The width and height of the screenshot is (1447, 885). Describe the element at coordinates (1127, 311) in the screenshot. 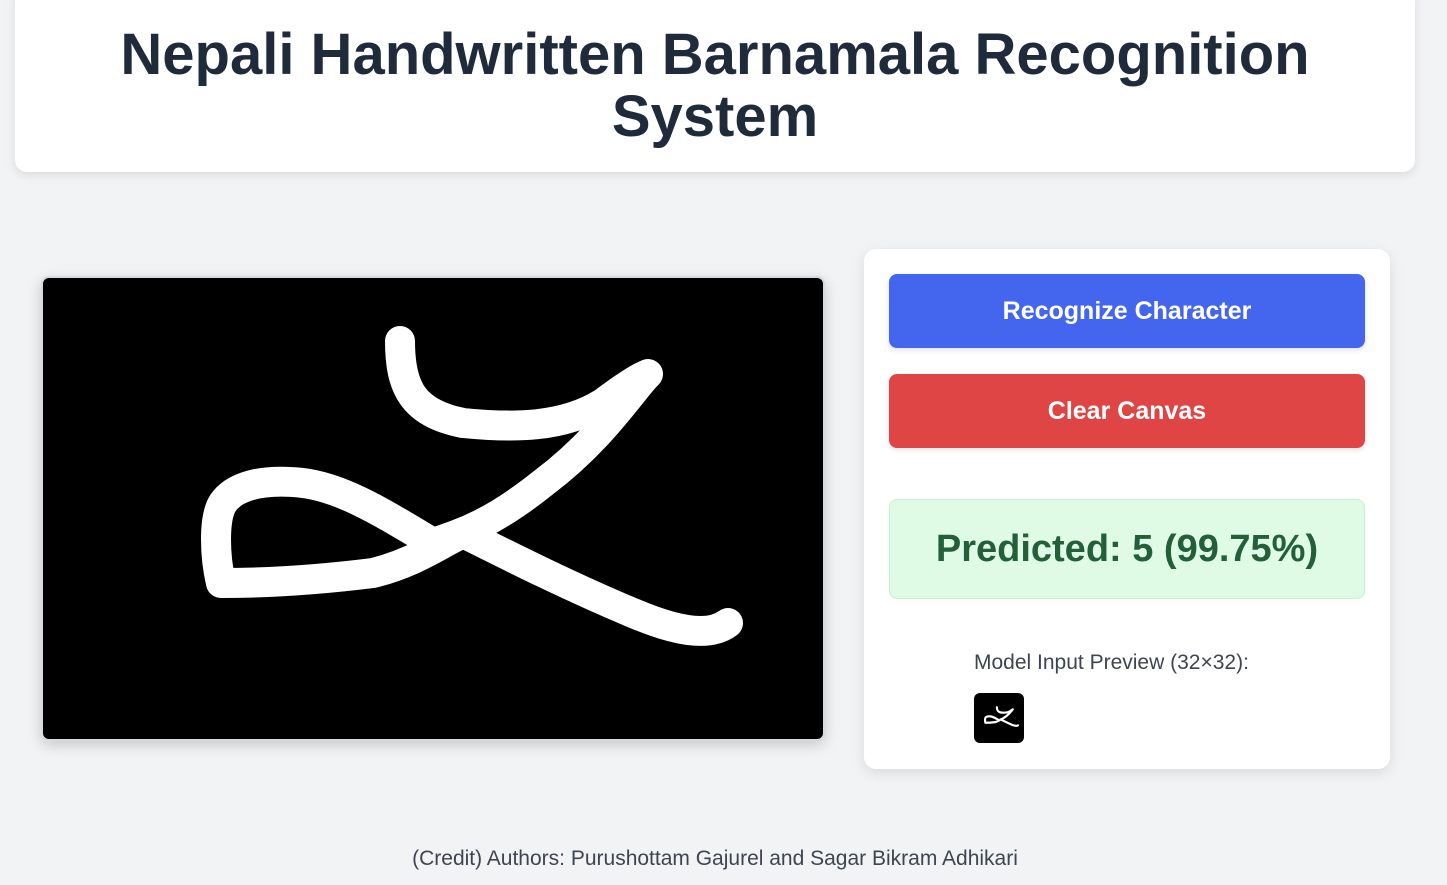

I see `recognize-character-button: Recognize Character` at that location.